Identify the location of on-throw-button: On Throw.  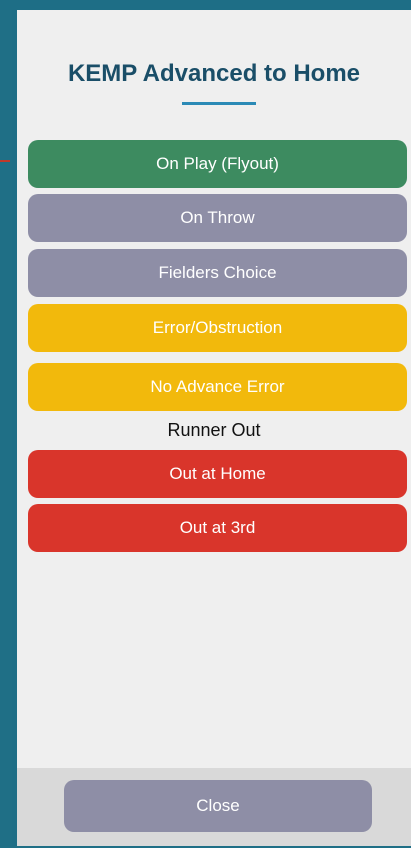
(217, 218).